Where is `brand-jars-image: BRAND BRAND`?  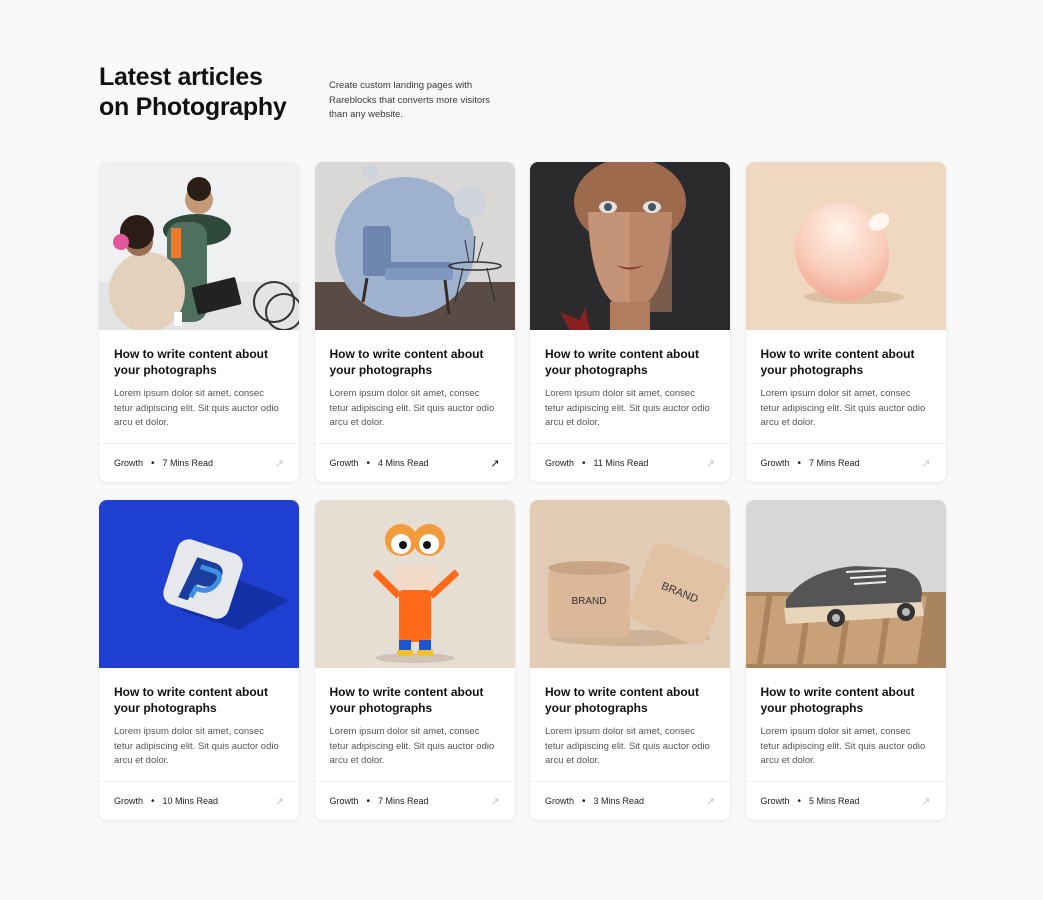 brand-jars-image: BRAND BRAND is located at coordinates (630, 584).